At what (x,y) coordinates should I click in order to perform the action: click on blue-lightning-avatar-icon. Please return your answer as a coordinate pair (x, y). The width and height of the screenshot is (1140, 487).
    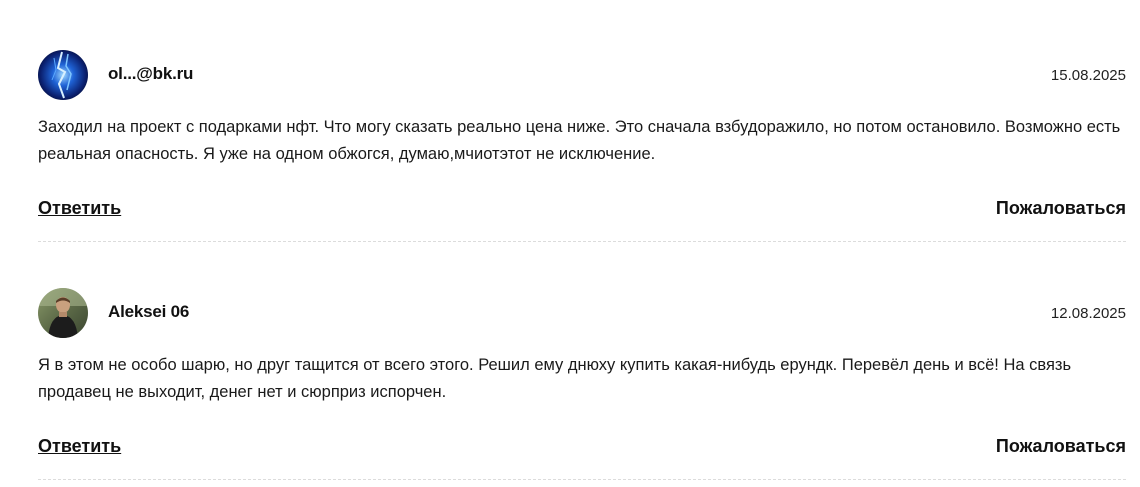
    Looking at the image, I should click on (63, 75).